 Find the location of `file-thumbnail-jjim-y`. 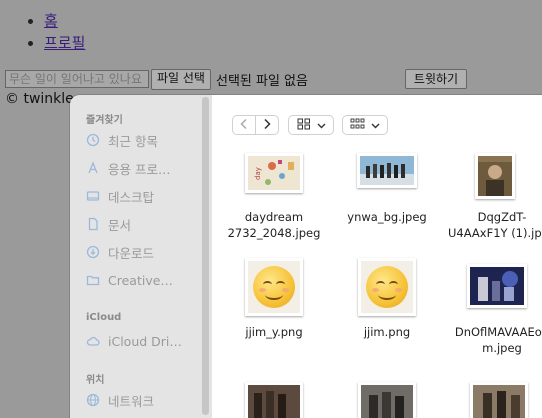

file-thumbnail-jjim-y is located at coordinates (274, 287).